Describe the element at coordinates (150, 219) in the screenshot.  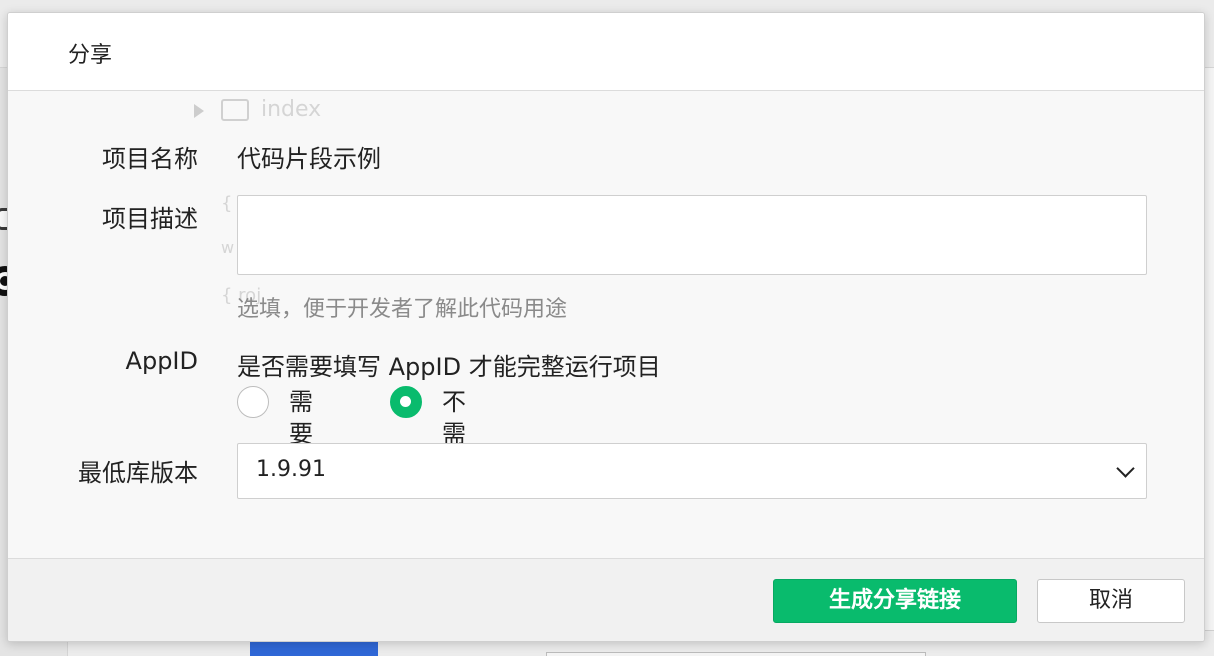
I see `project-description-label: 项目描述` at that location.